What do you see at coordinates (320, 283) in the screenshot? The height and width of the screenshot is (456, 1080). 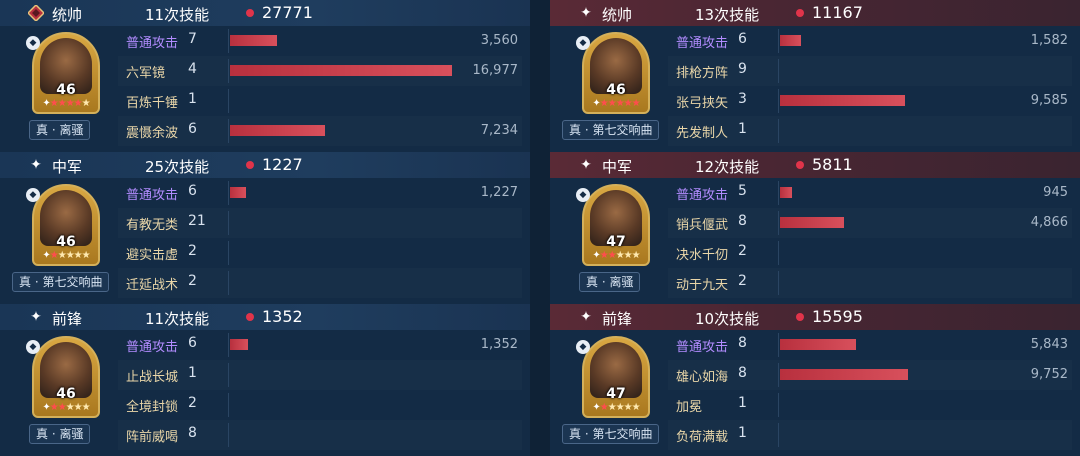 I see `skill-row: 迁延战术 2` at bounding box center [320, 283].